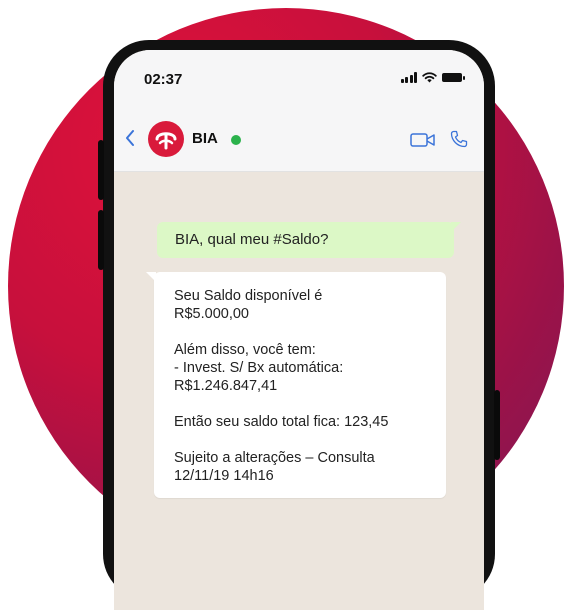 This screenshot has width=571, height=610. I want to click on avatar, so click(166, 139).